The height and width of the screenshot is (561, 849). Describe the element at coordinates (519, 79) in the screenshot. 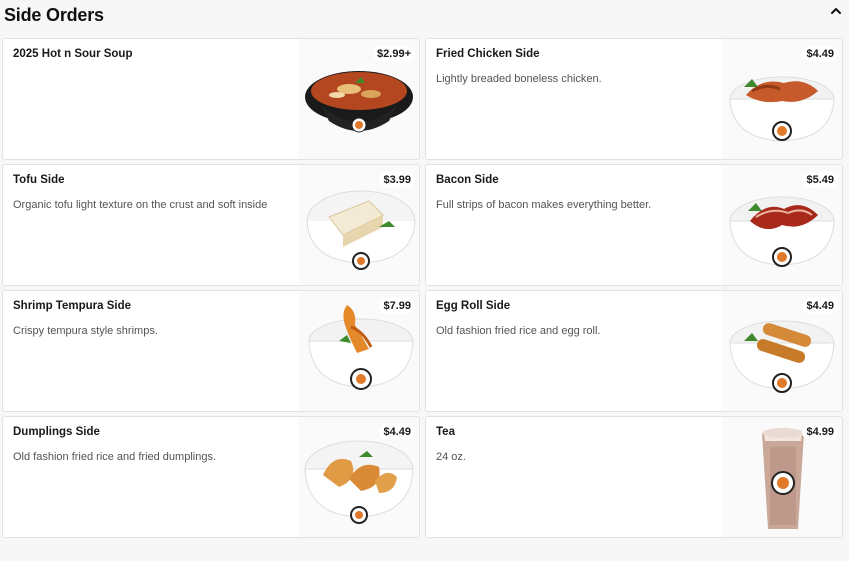

I see `item-description: Lightly breaded boneless chicken.` at that location.